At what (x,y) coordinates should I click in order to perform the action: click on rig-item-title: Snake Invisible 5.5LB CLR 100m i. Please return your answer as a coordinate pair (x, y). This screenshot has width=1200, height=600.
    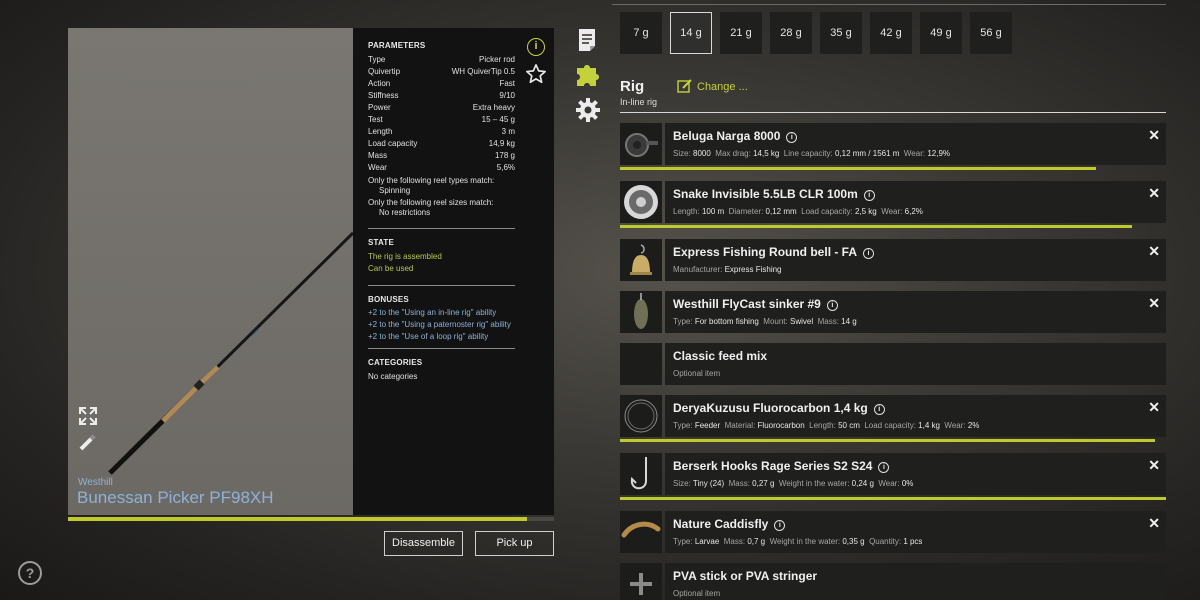
    Looking at the image, I should click on (774, 194).